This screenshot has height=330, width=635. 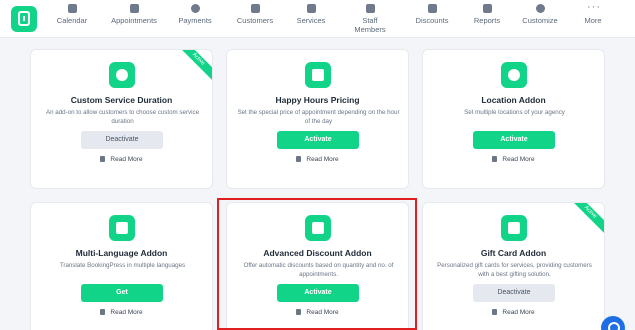 What do you see at coordinates (593, 13) in the screenshot?
I see `nav-item-more: ··· More` at bounding box center [593, 13].